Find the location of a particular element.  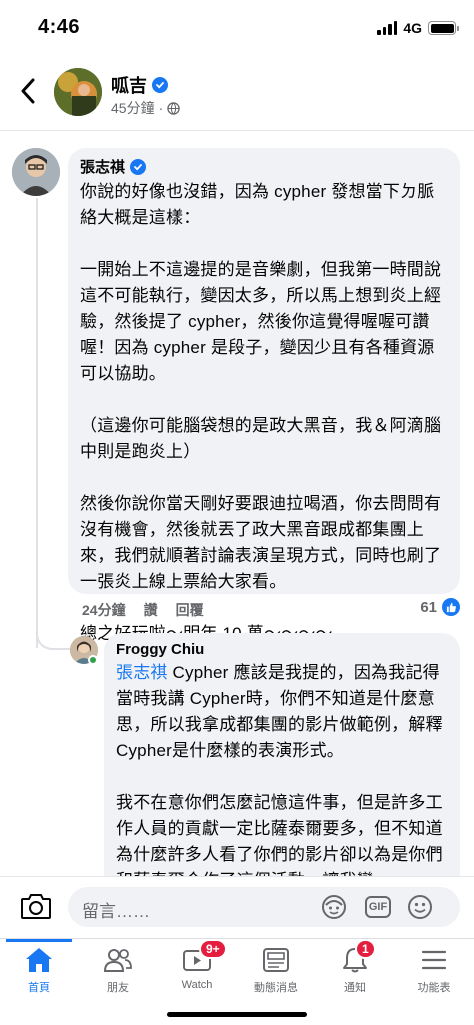

post-meta: 45分鐘 · is located at coordinates (145, 108).